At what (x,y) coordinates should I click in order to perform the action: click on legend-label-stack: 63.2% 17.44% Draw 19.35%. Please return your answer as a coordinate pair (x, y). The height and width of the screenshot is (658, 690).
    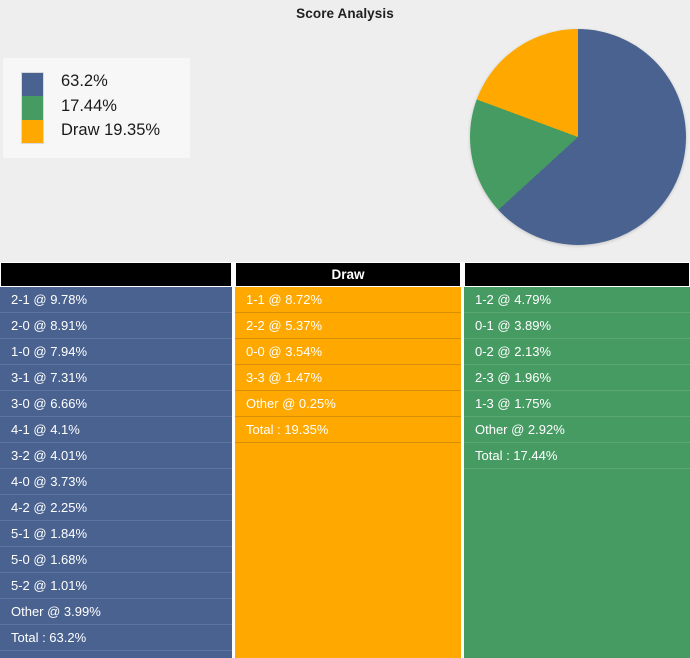
    Looking at the image, I should click on (110, 106).